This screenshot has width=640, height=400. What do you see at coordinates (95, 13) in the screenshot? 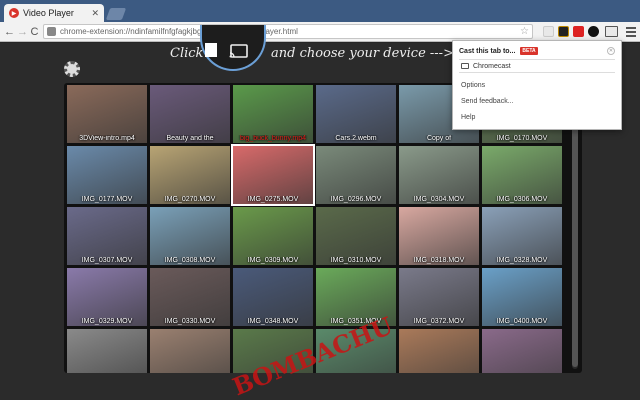
I see `tab-close-icon: ✕` at bounding box center [95, 13].